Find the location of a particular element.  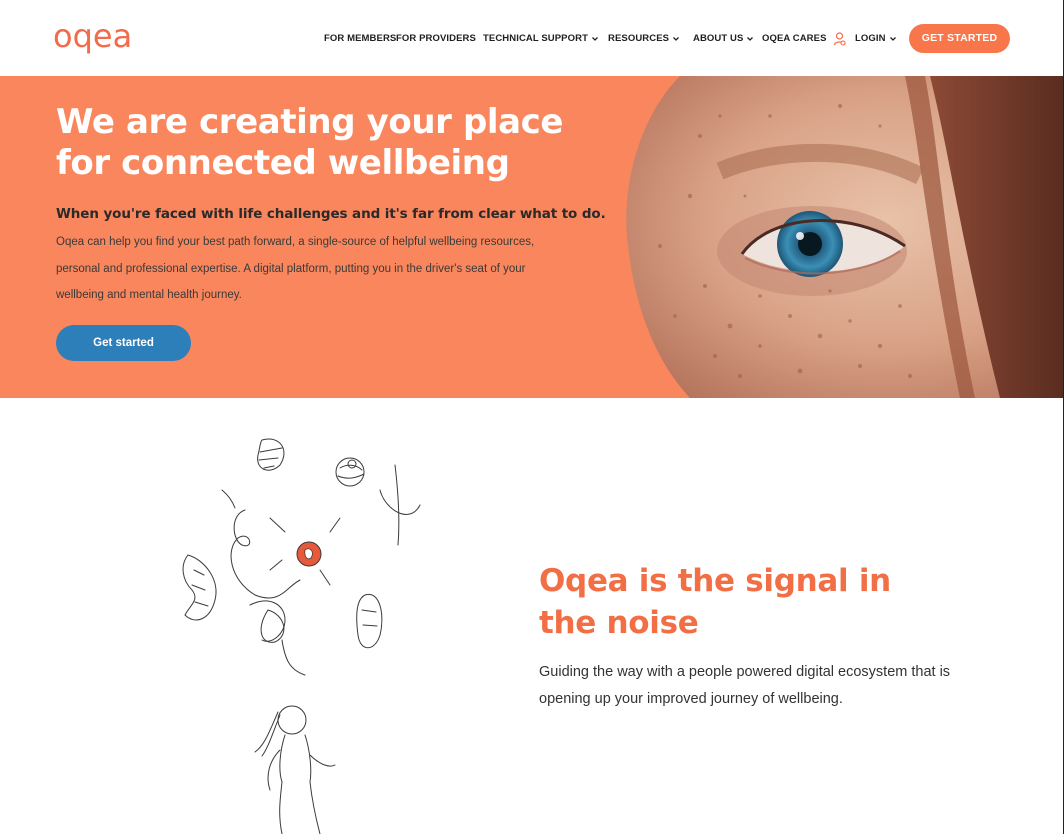

get-started-hero-button: Get started is located at coordinates (123, 343).